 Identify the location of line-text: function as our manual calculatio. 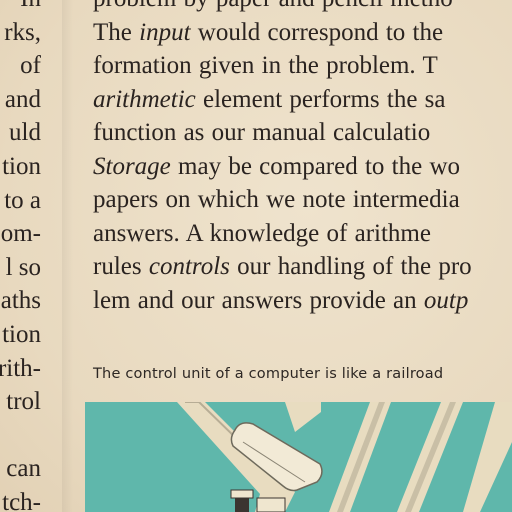
(262, 132).